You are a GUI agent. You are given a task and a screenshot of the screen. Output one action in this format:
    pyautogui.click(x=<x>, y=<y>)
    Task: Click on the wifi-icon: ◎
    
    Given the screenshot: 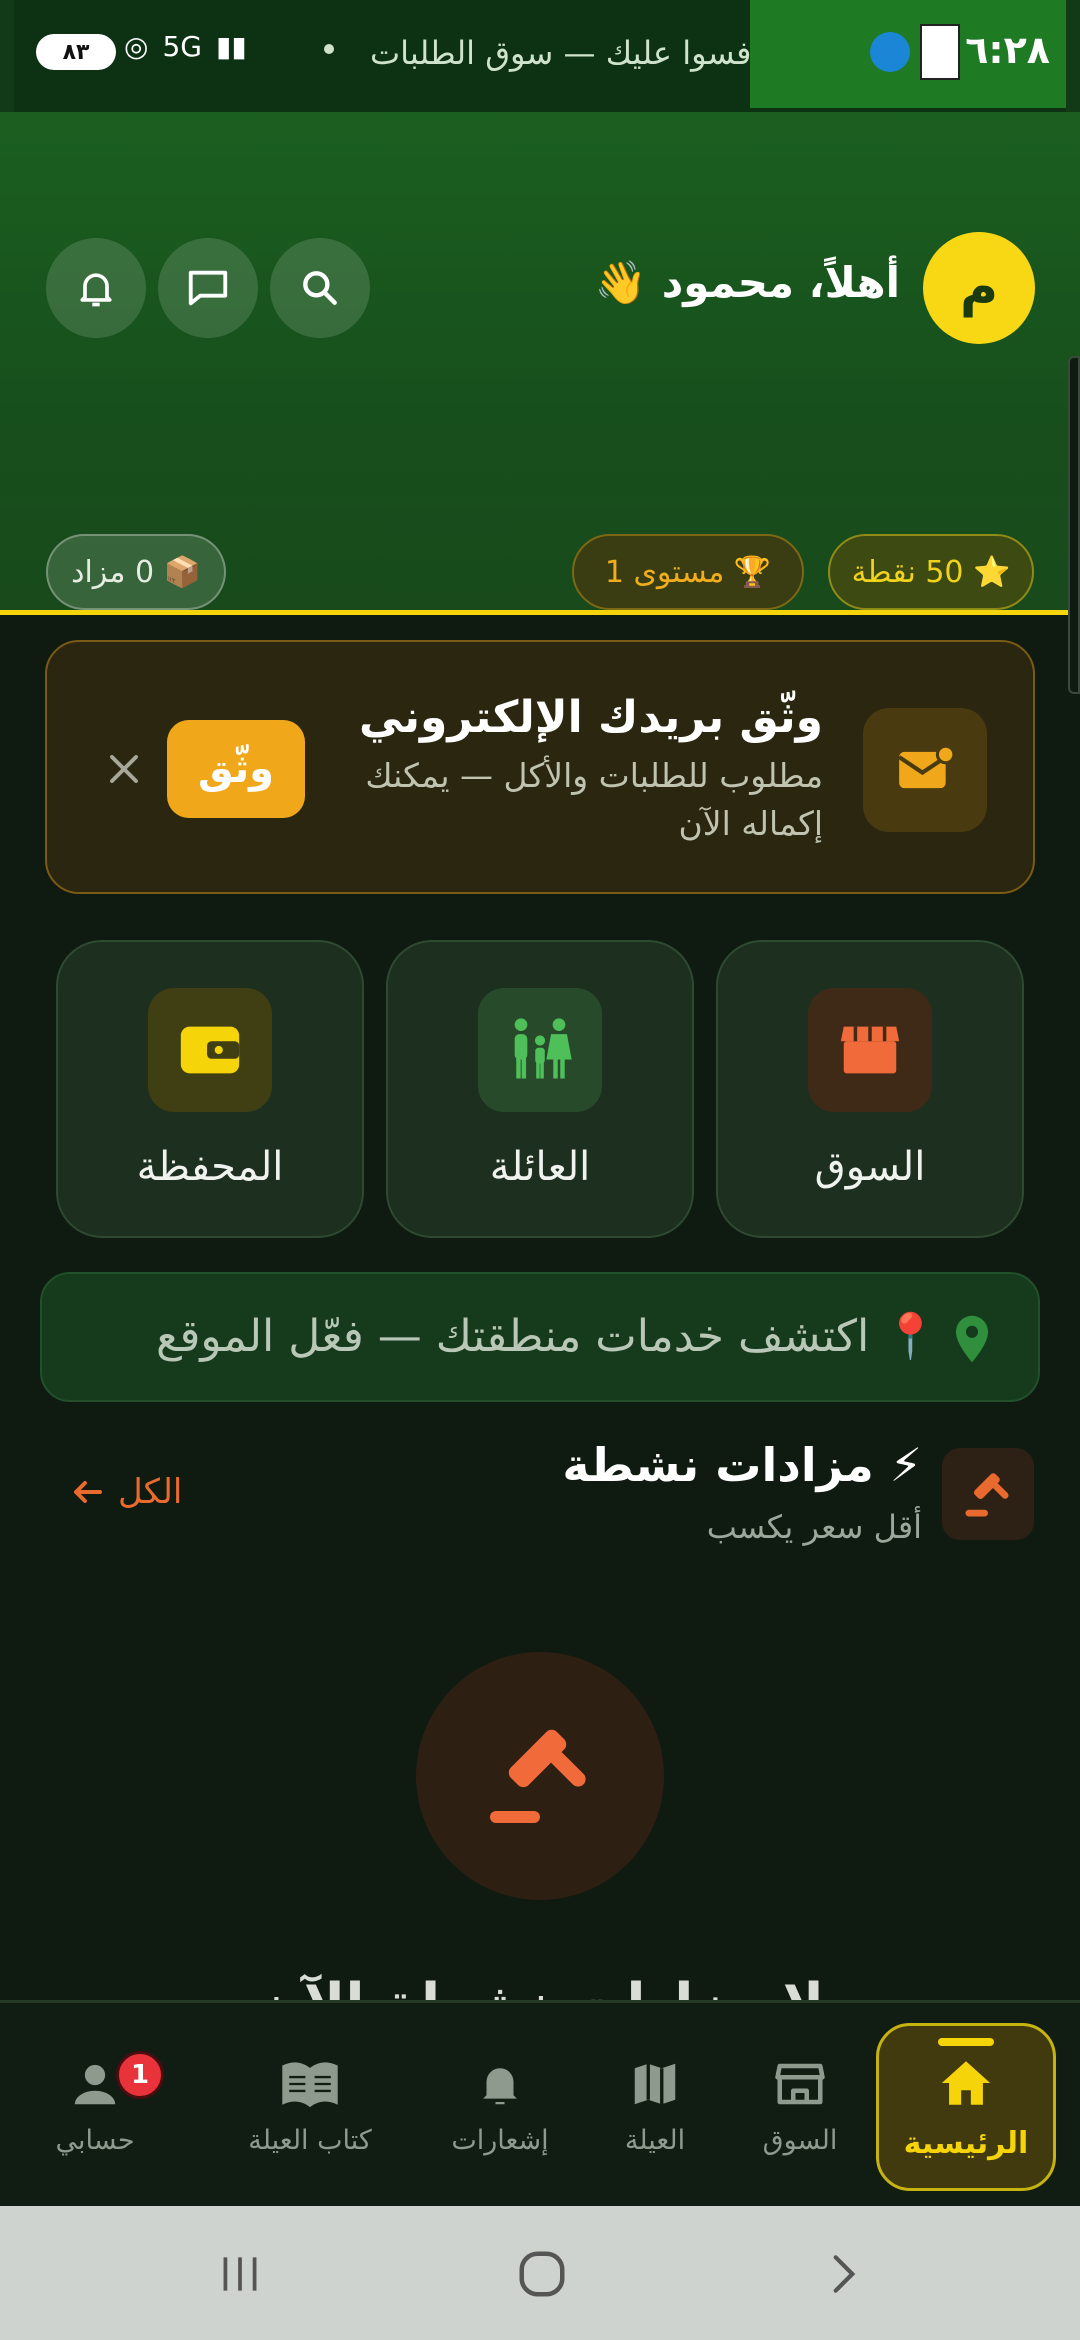 What is the action you would take?
    pyautogui.click(x=136, y=46)
    